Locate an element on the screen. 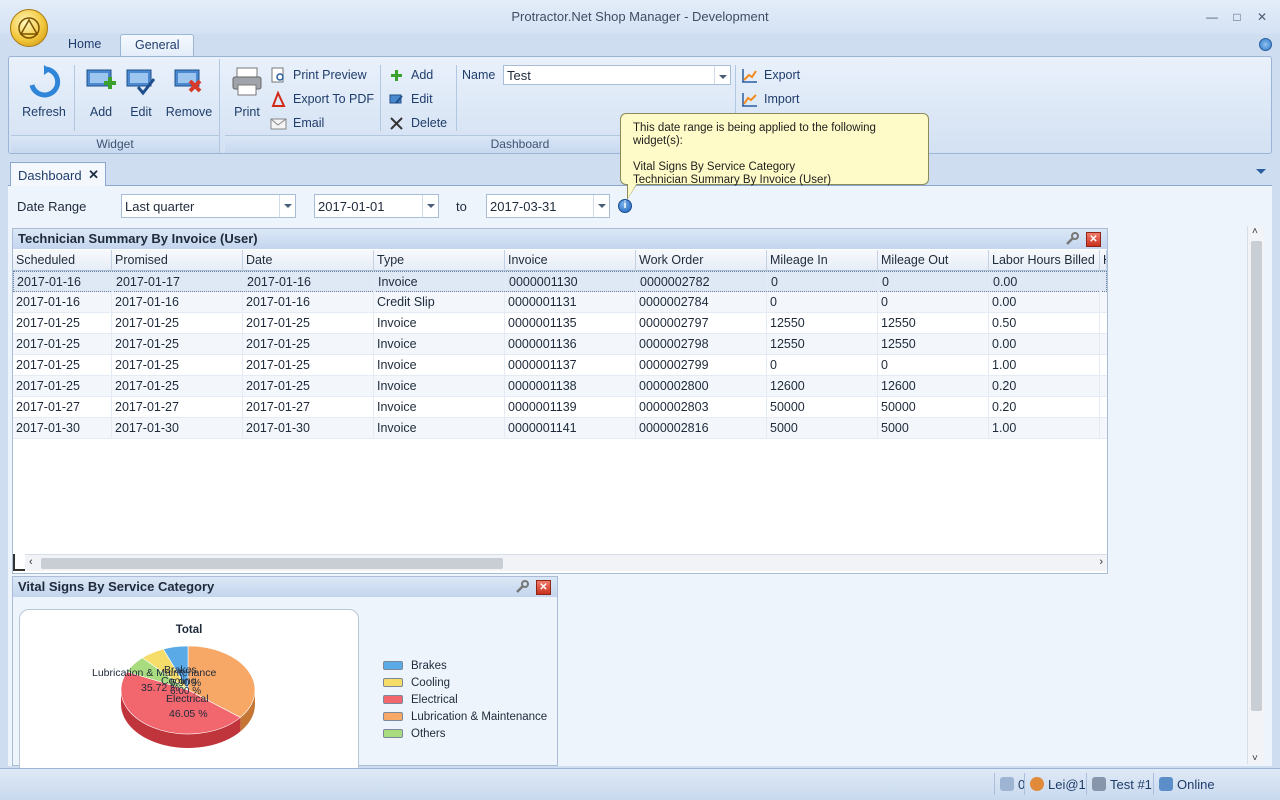 The height and width of the screenshot is (800, 1280). column-header: Type is located at coordinates (439, 260).